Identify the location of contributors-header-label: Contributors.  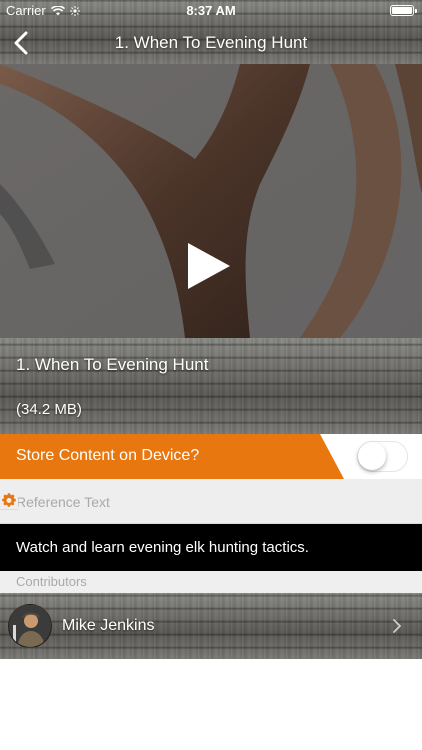
(51, 581).